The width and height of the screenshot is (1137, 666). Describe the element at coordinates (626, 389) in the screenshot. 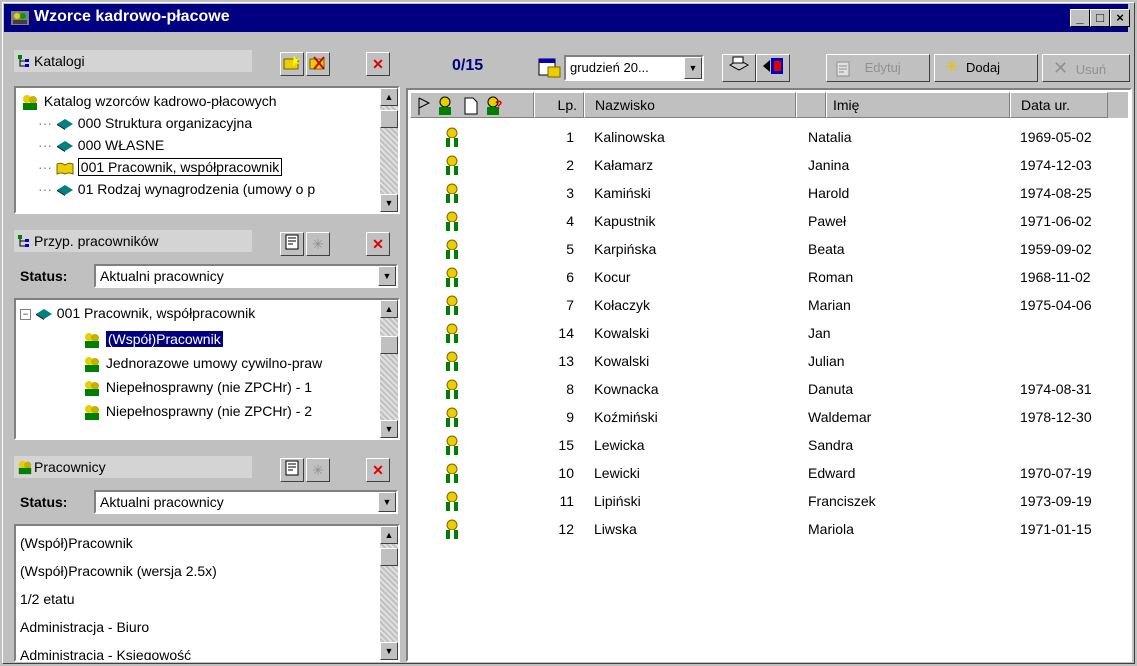

I see `cell-surname: Kownacka` at that location.